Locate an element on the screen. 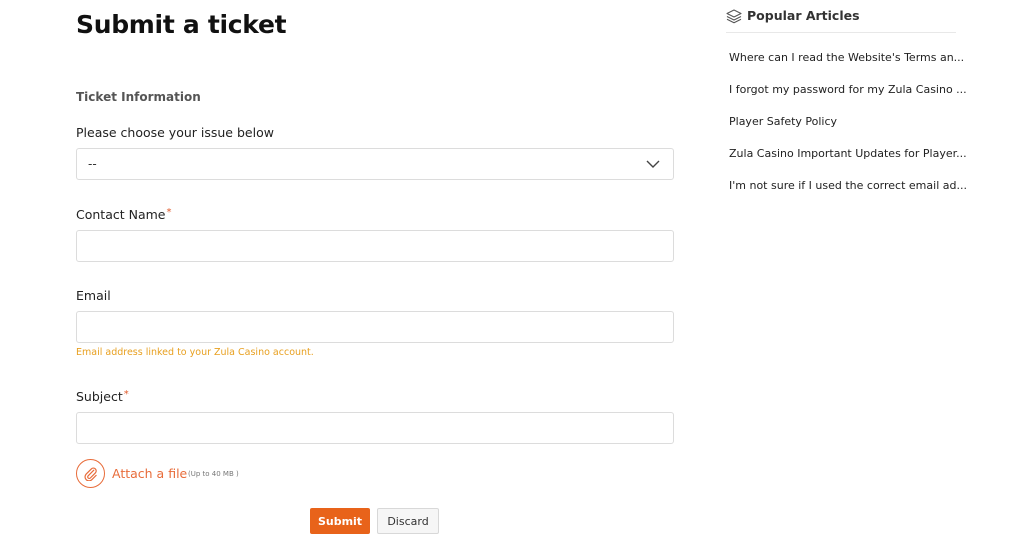 Image resolution: width=1024 pixels, height=537 pixels. popular-articles-header: Popular Articles is located at coordinates (841, 19).